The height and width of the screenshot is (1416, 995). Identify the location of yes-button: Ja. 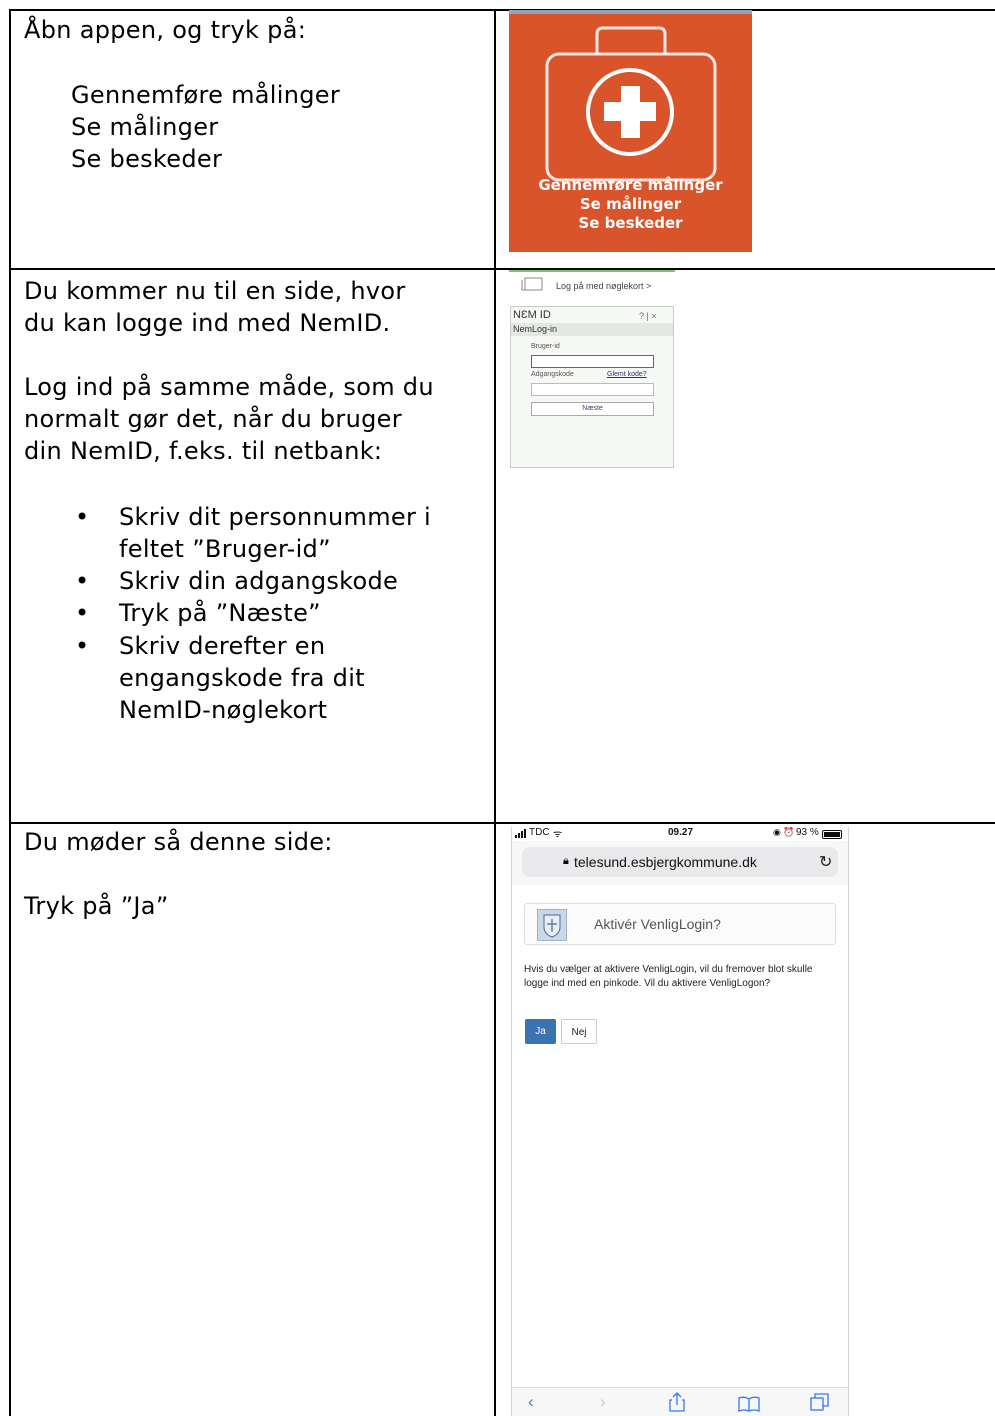
(540, 1031).